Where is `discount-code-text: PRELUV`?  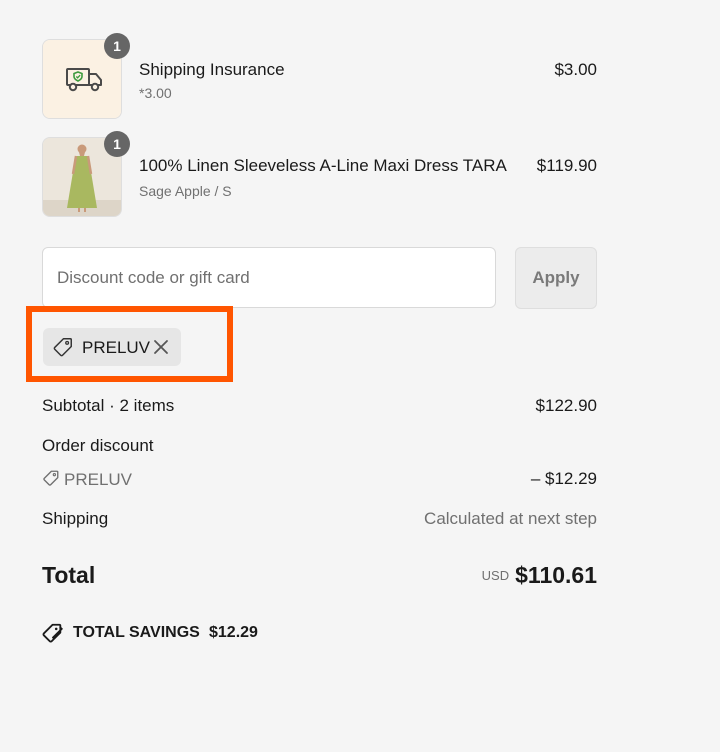 discount-code-text: PRELUV is located at coordinates (98, 479).